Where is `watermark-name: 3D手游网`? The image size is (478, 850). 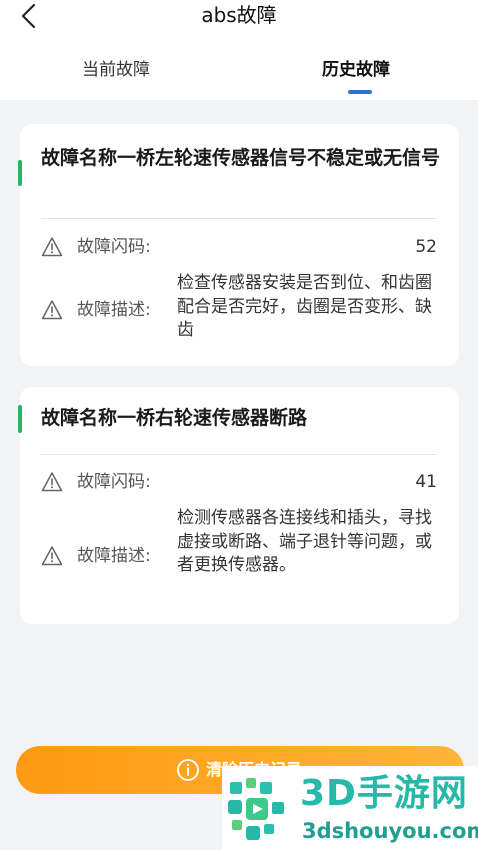
watermark-name: 3D手游网 is located at coordinates (384, 793).